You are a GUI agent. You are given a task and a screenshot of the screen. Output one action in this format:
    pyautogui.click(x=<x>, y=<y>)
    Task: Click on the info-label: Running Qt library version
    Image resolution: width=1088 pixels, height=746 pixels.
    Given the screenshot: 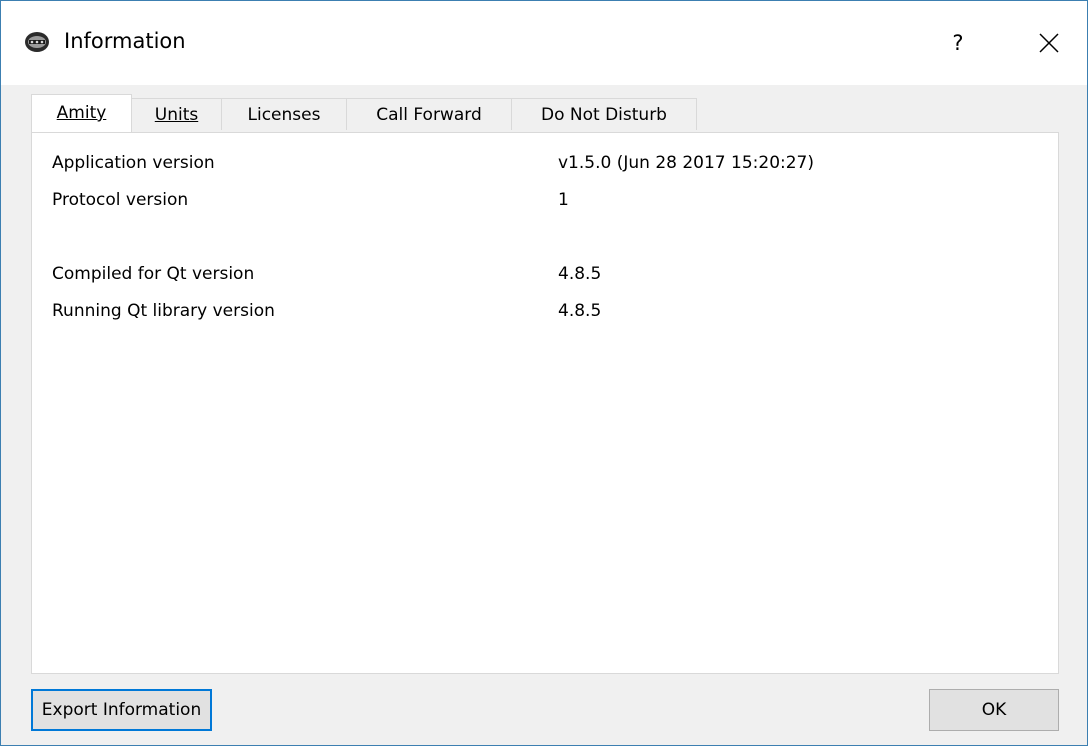 What is the action you would take?
    pyautogui.click(x=163, y=311)
    